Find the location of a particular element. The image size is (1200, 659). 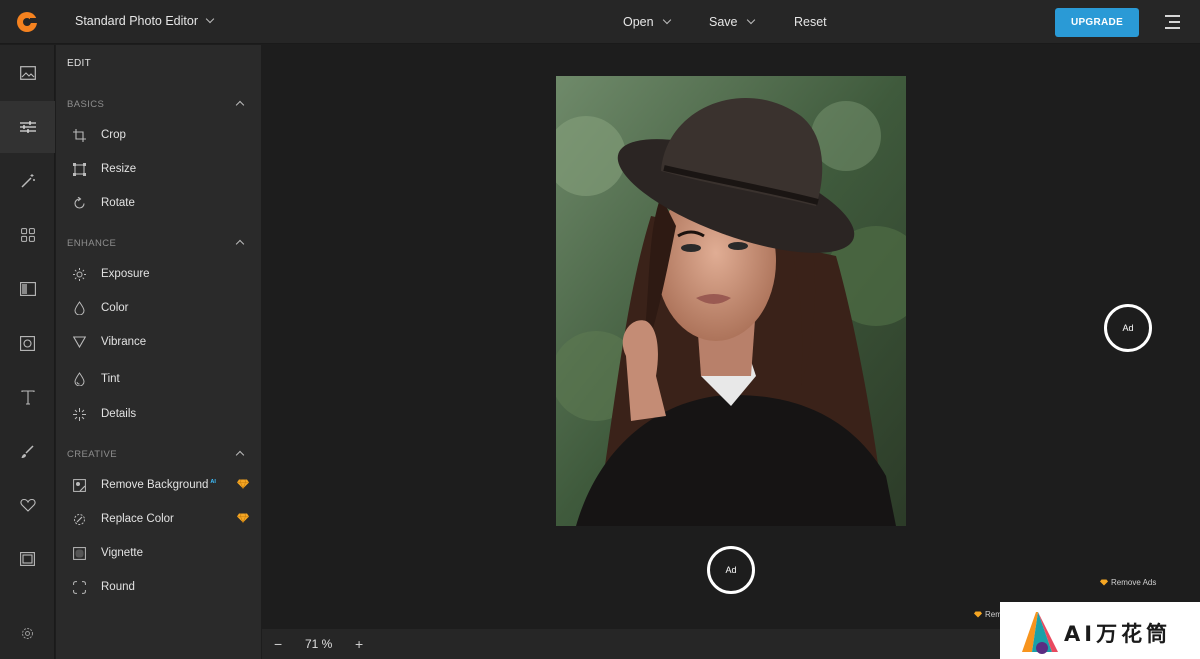

tool-label: Crop is located at coordinates (113, 135).